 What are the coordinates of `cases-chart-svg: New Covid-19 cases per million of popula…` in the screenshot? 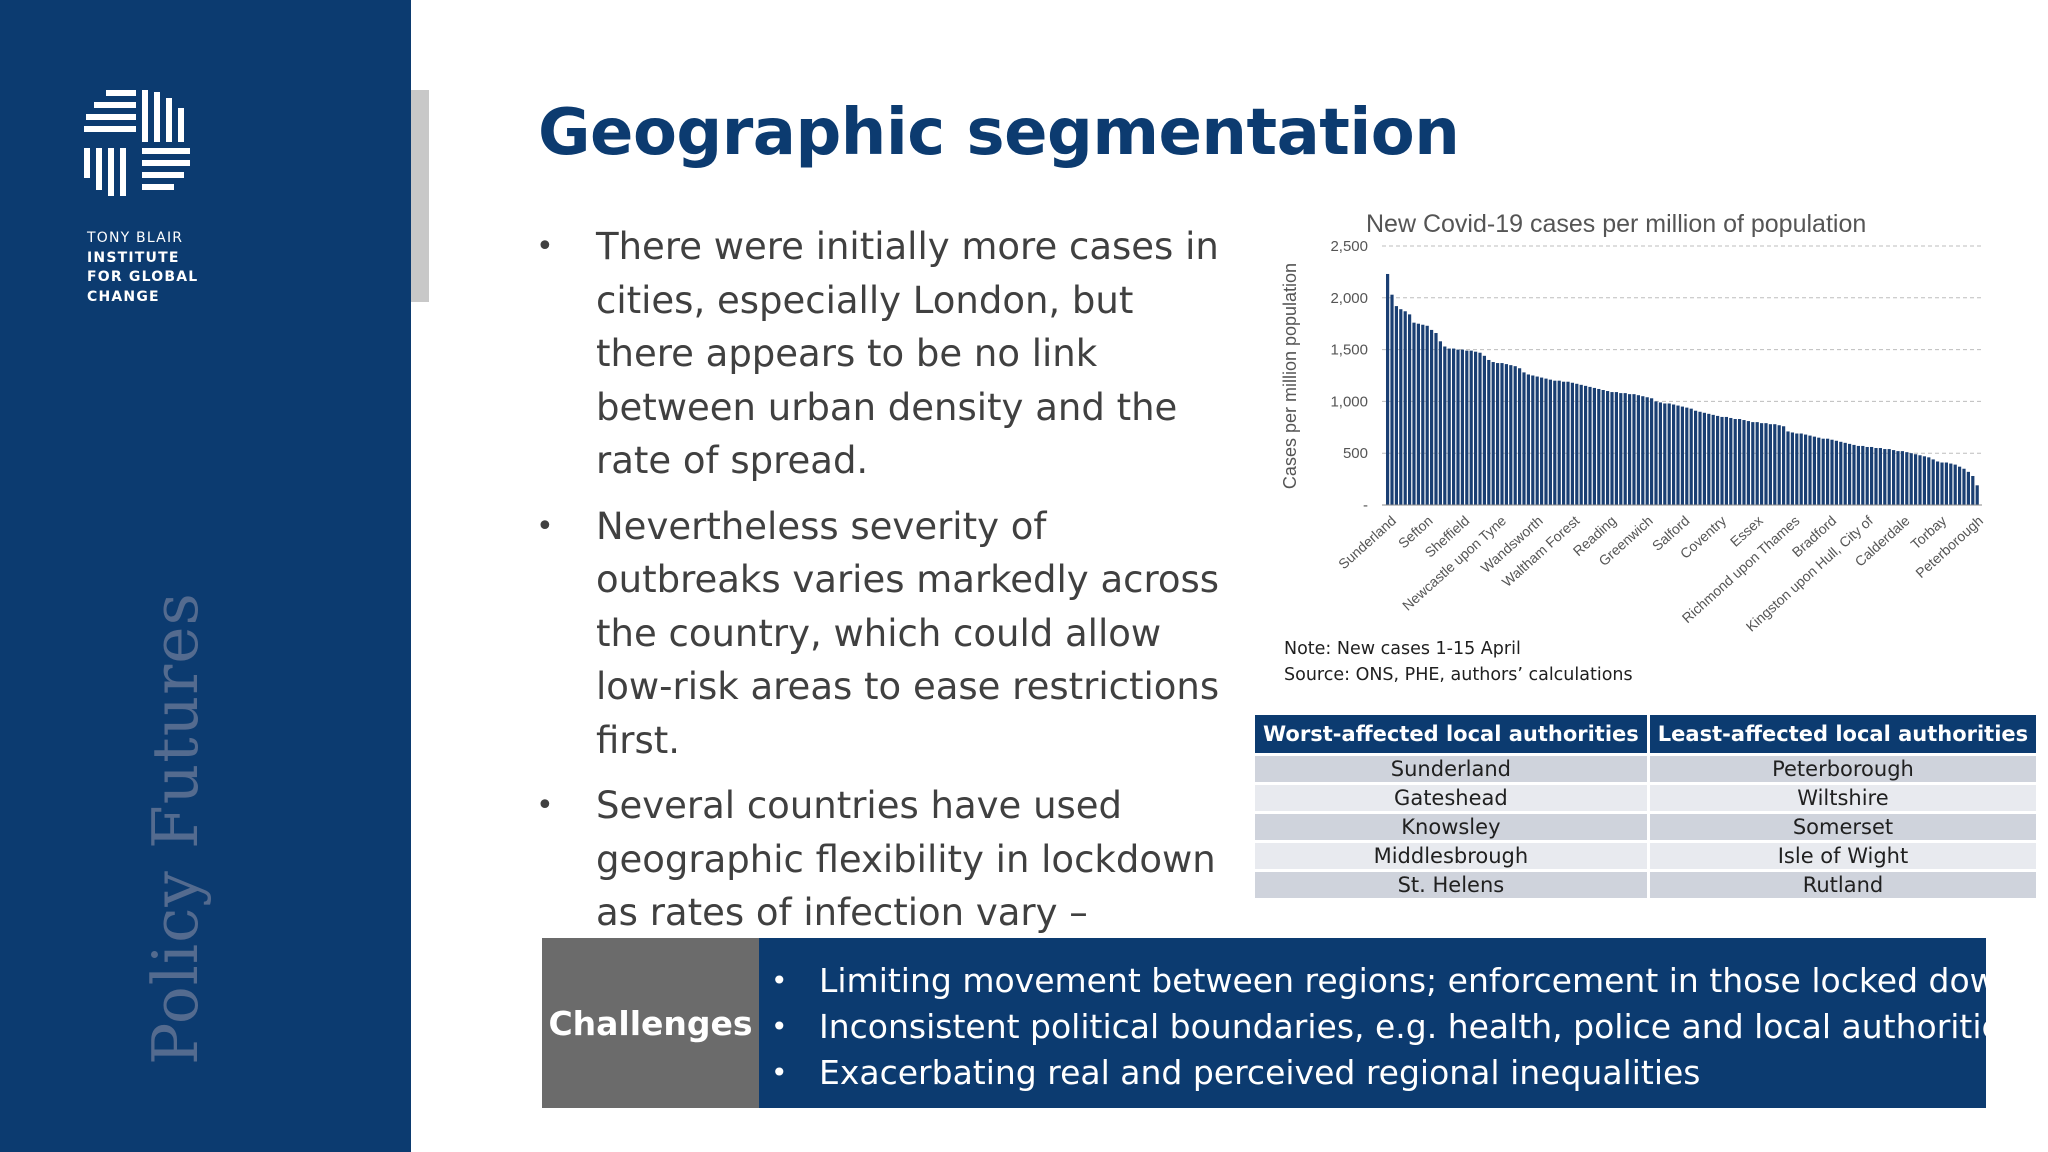 It's located at (1633, 422).